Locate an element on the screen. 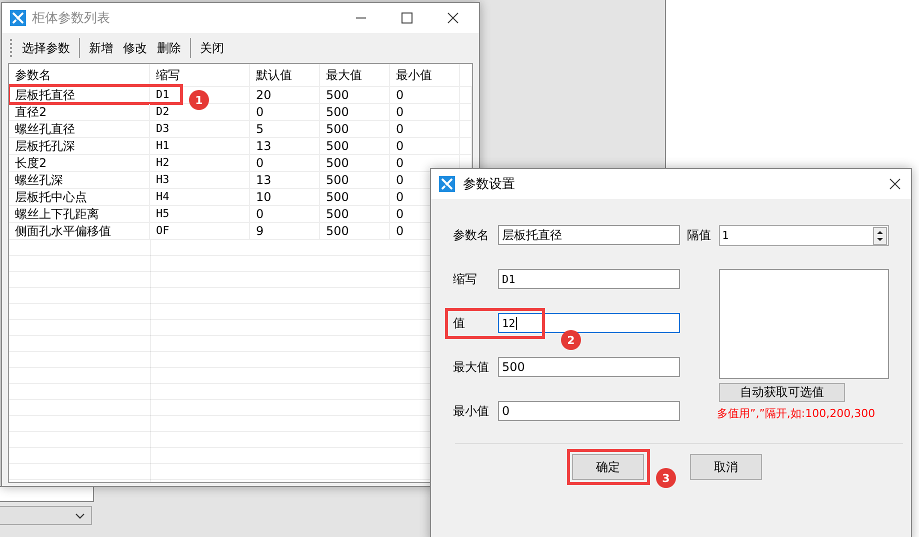  window-title: 柜体参数列表 is located at coordinates (71, 18).